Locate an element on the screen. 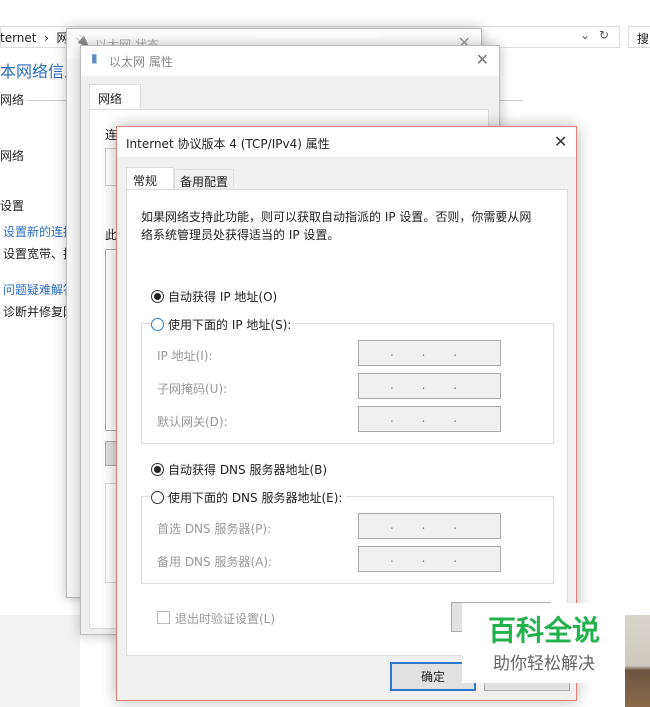  tab-alternate: 备用配置 is located at coordinates (204, 179).